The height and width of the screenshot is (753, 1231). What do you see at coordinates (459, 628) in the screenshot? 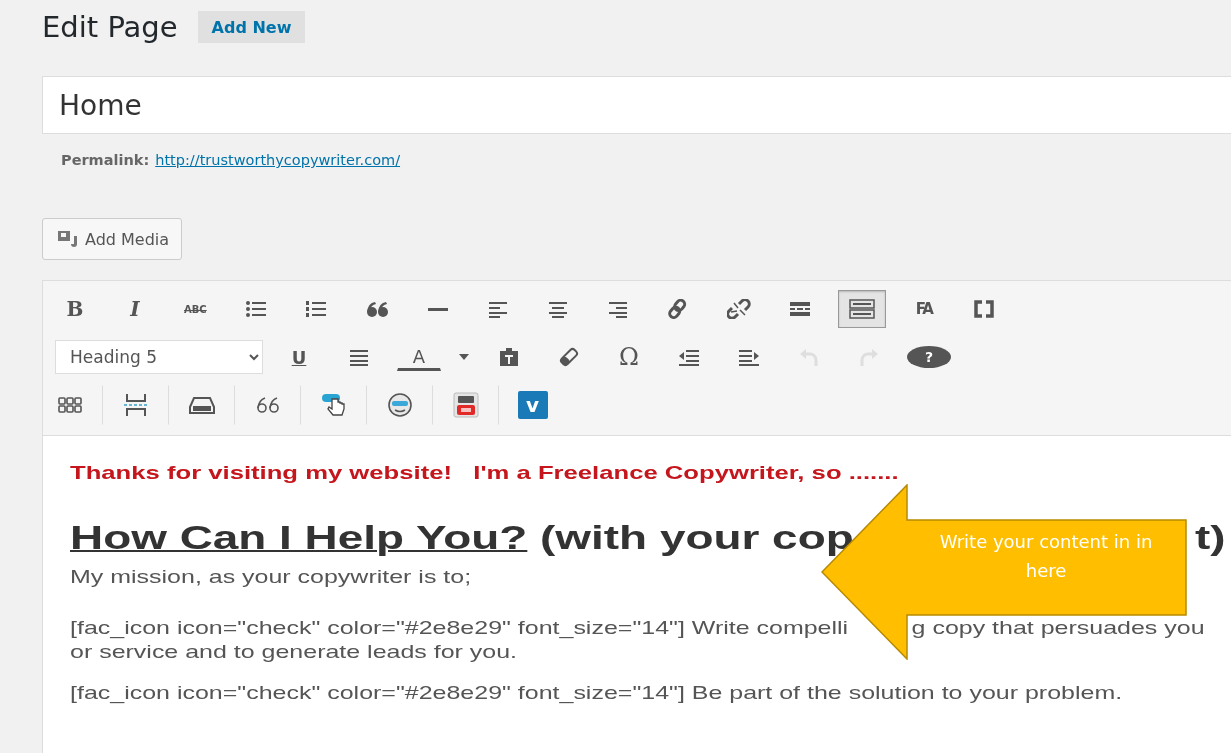
I see `paragraph-text: [fac_icon icon="check" color="#2e8e29" font_size="14"] Write compelli` at bounding box center [459, 628].